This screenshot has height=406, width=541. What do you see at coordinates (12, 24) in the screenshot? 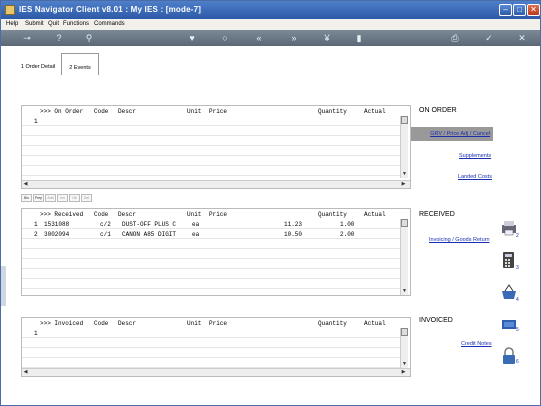
I see `menu-help: Help` at bounding box center [12, 24].